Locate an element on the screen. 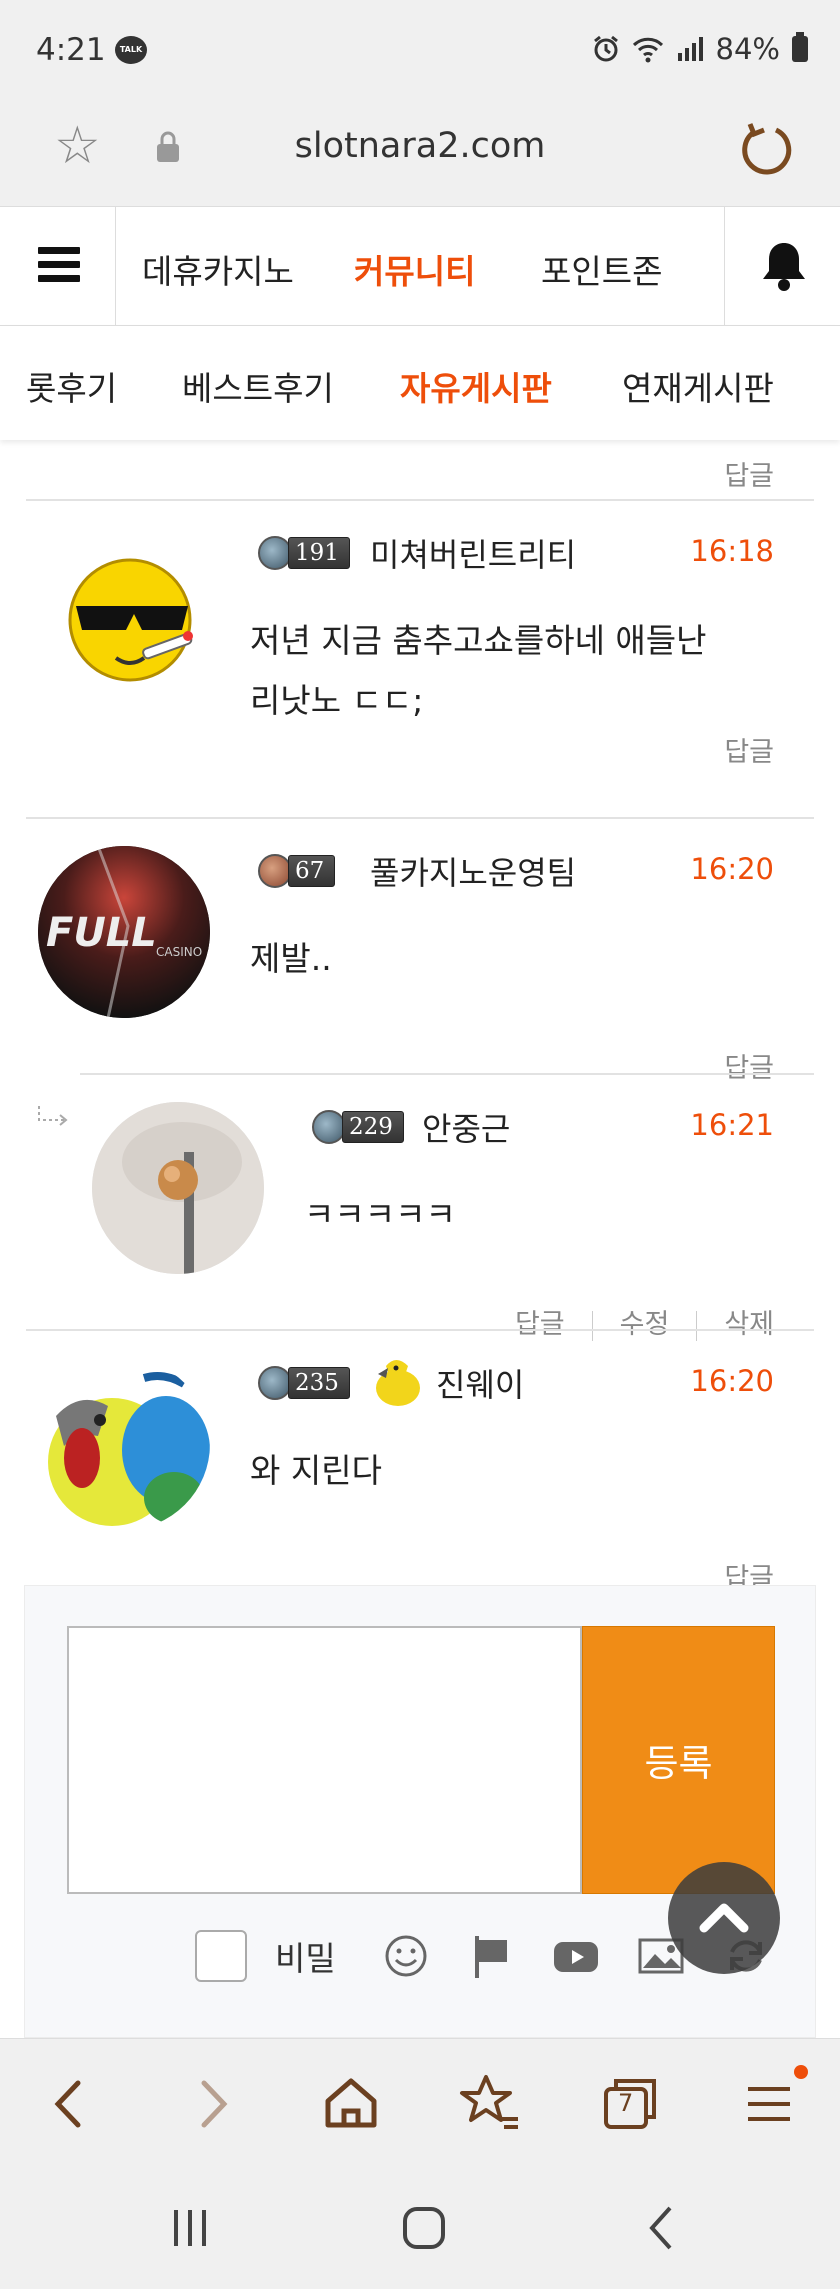 The width and height of the screenshot is (840, 2289). comment-text: ㅋㅋㅋㅋㅋ is located at coordinates (380, 1215).